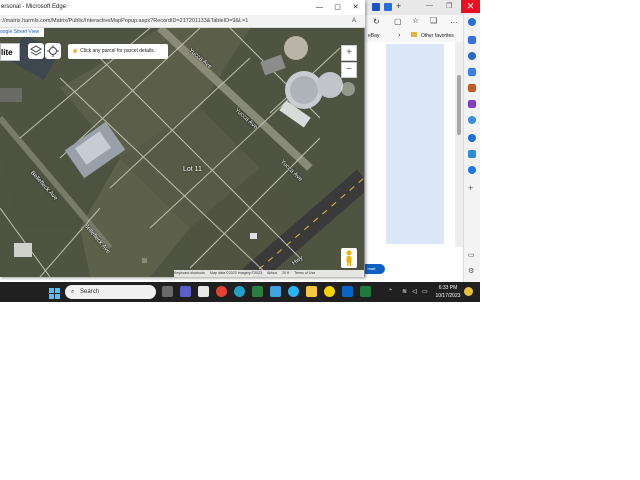 The height and width of the screenshot is (480, 640). What do you see at coordinates (182, 7) in the screenshot?
I see `popup-titlebar: ersonal - Microsoft Edge — ▢ ✕` at bounding box center [182, 7].